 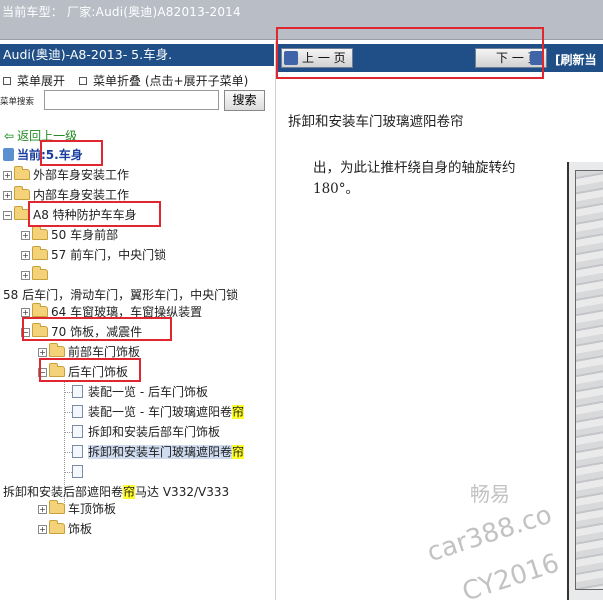 I want to click on tree-item: +, so click(x=36, y=275).